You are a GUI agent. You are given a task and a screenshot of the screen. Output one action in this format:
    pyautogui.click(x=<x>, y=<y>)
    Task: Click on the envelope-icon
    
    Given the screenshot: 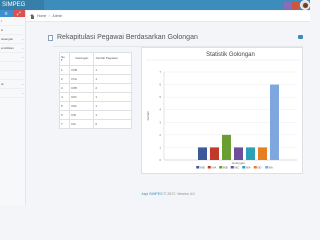 What is the action you would take?
    pyautogui.click(x=287, y=5)
    